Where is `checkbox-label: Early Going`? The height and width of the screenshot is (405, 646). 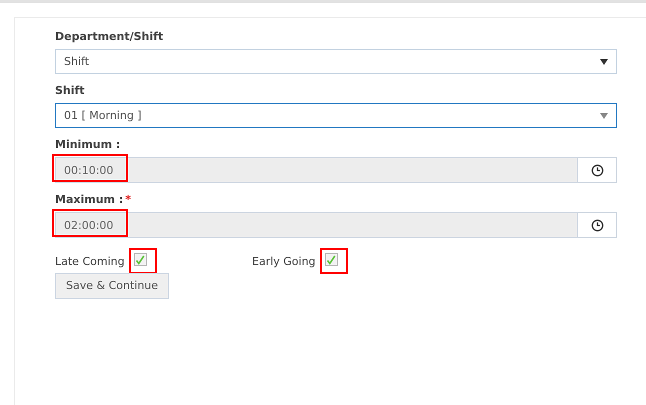 checkbox-label: Early Going is located at coordinates (284, 261).